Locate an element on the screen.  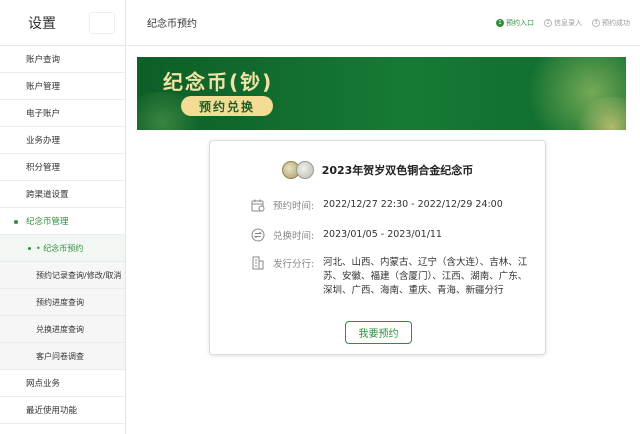
sidebar-subitem-label: 兑换进度查询 is located at coordinates (60, 329).